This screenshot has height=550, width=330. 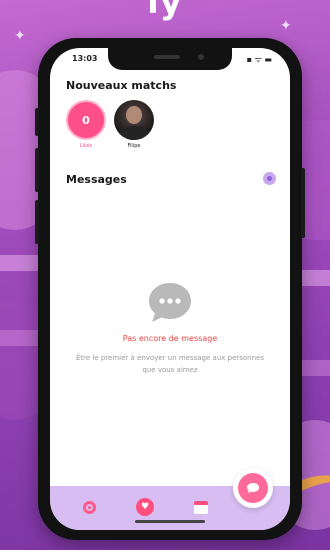 I want to click on nav-discover-tab, so click(x=89, y=507).